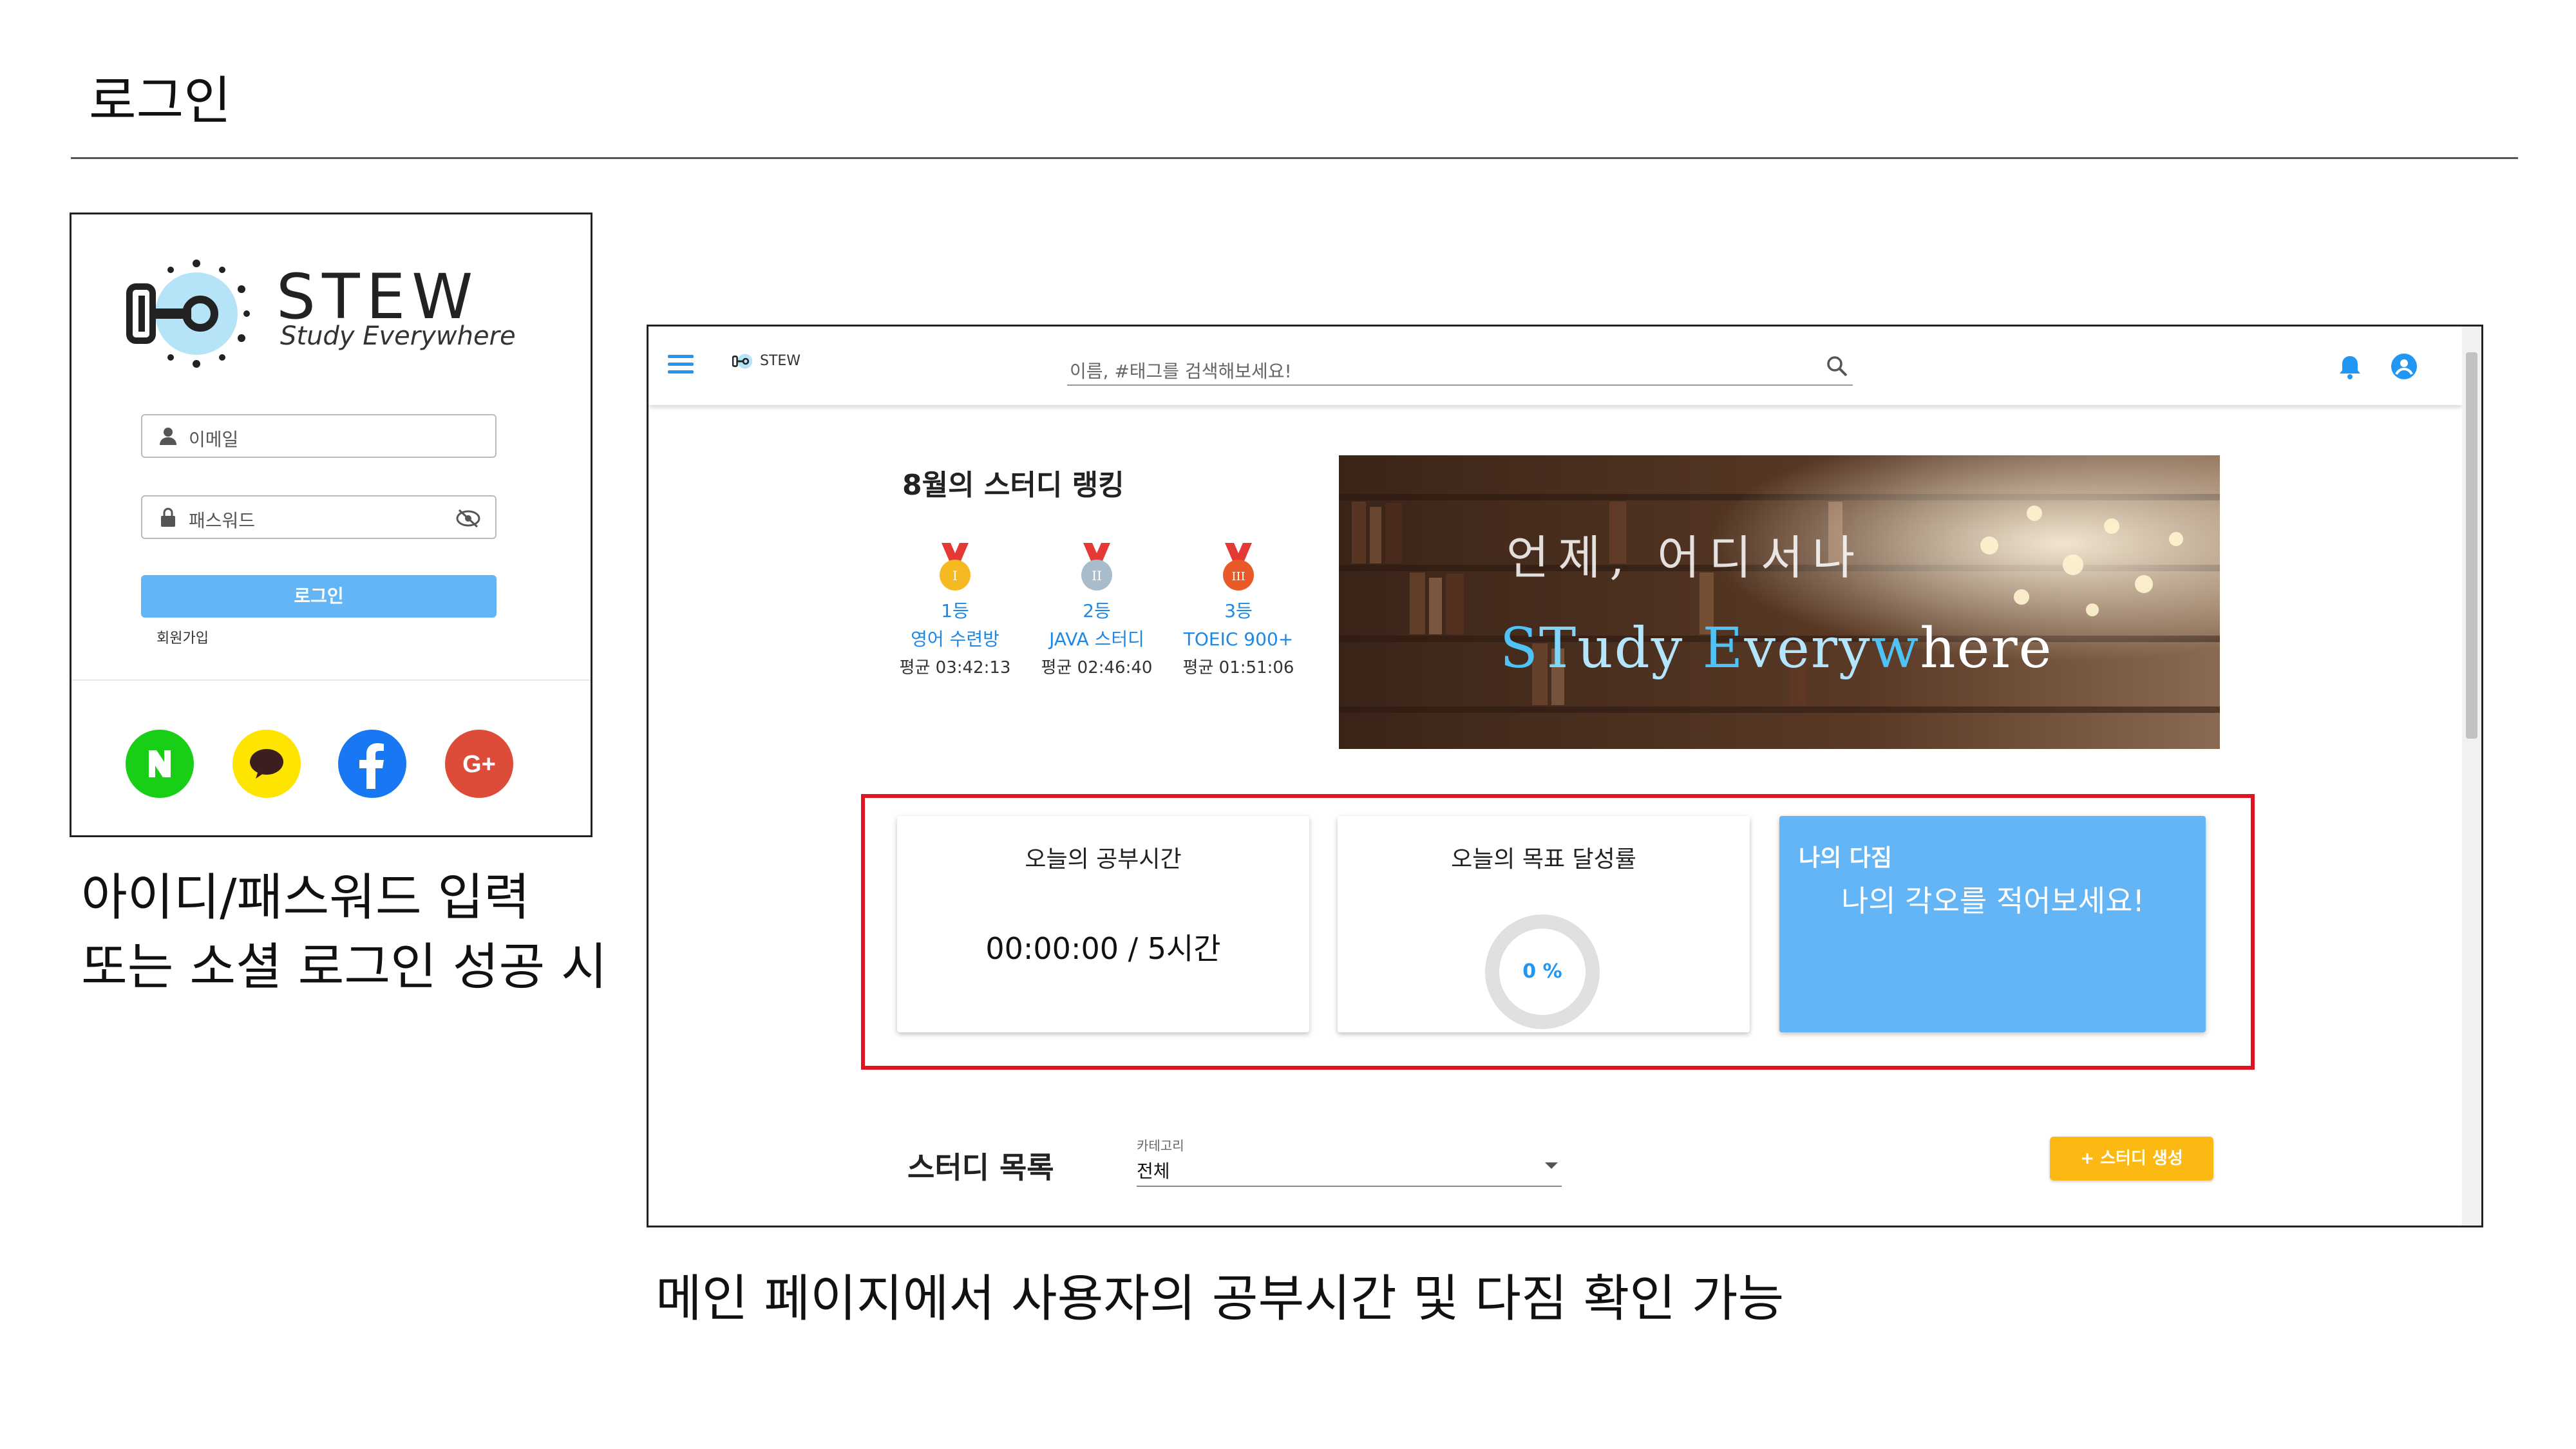 The width and height of the screenshot is (2576, 1449). I want to click on goal-percent: 0 %, so click(1542, 972).